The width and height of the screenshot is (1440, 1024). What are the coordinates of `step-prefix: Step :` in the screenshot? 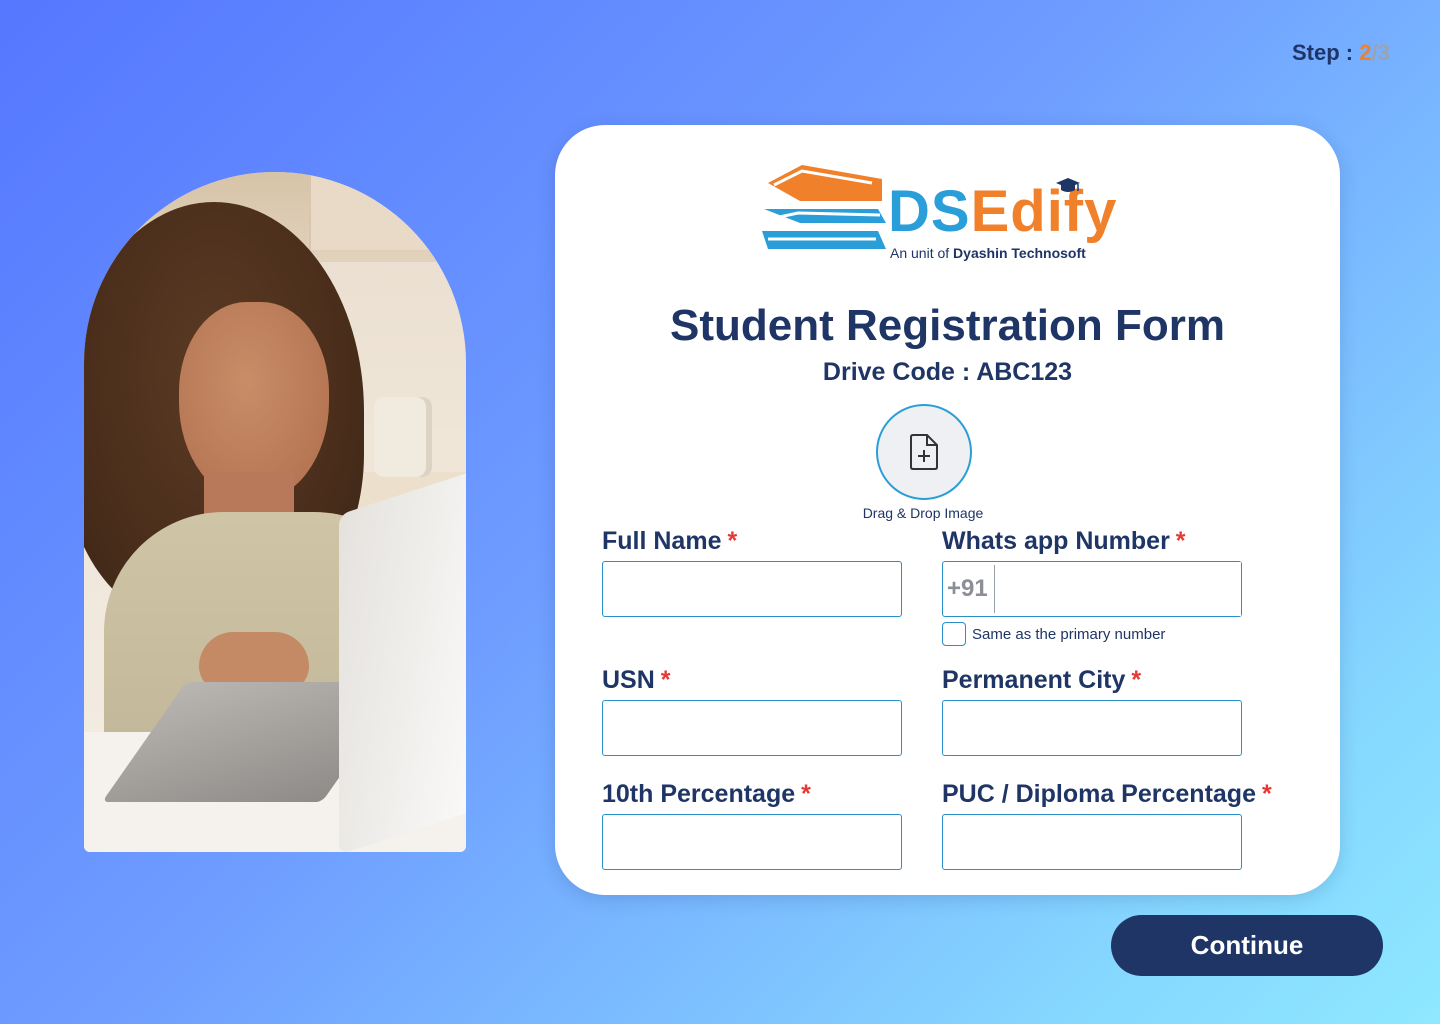 It's located at (1326, 52).